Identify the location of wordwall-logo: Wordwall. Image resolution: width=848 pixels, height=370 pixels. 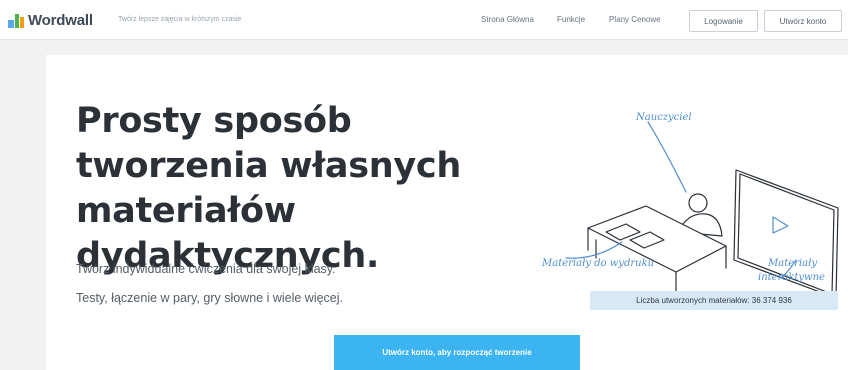
(50, 20).